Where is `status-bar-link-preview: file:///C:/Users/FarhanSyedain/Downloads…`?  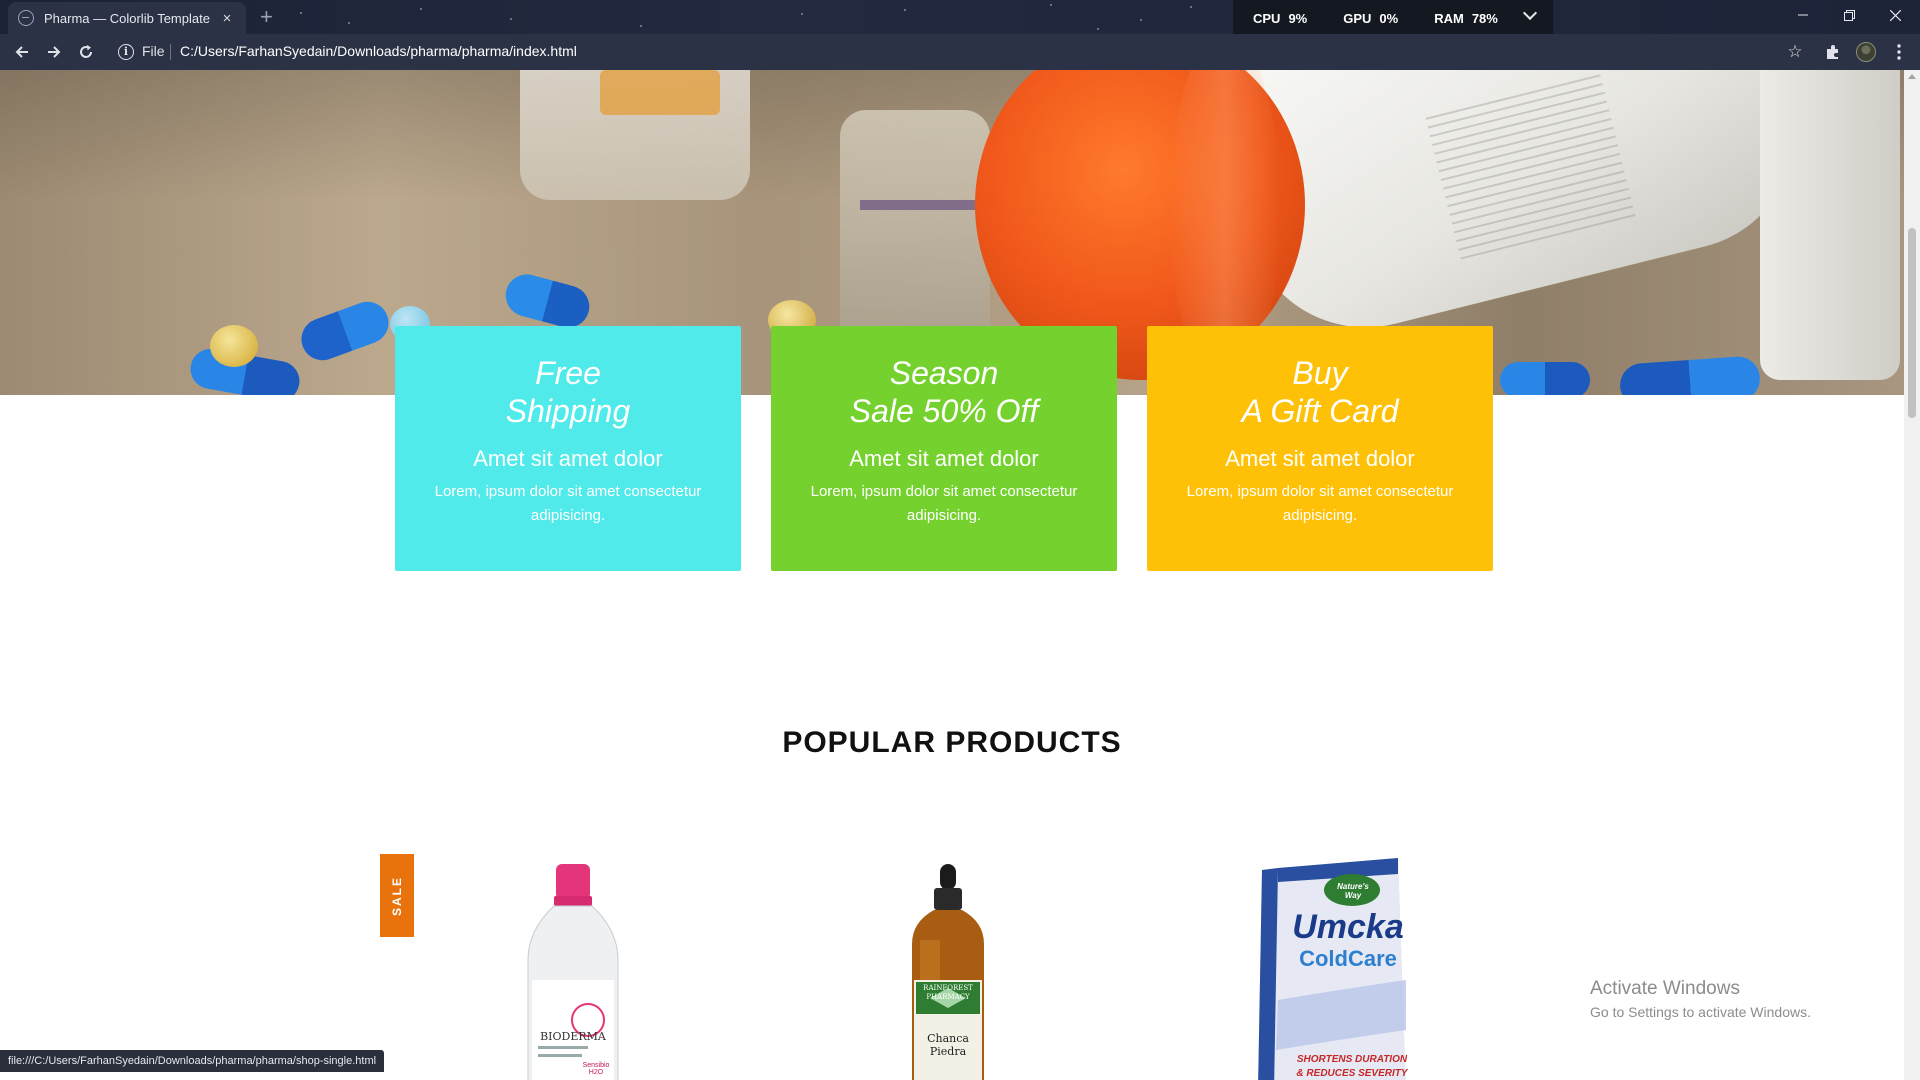 status-bar-link-preview: file:///C:/Users/FarhanSyedain/Downloads… is located at coordinates (192, 1061).